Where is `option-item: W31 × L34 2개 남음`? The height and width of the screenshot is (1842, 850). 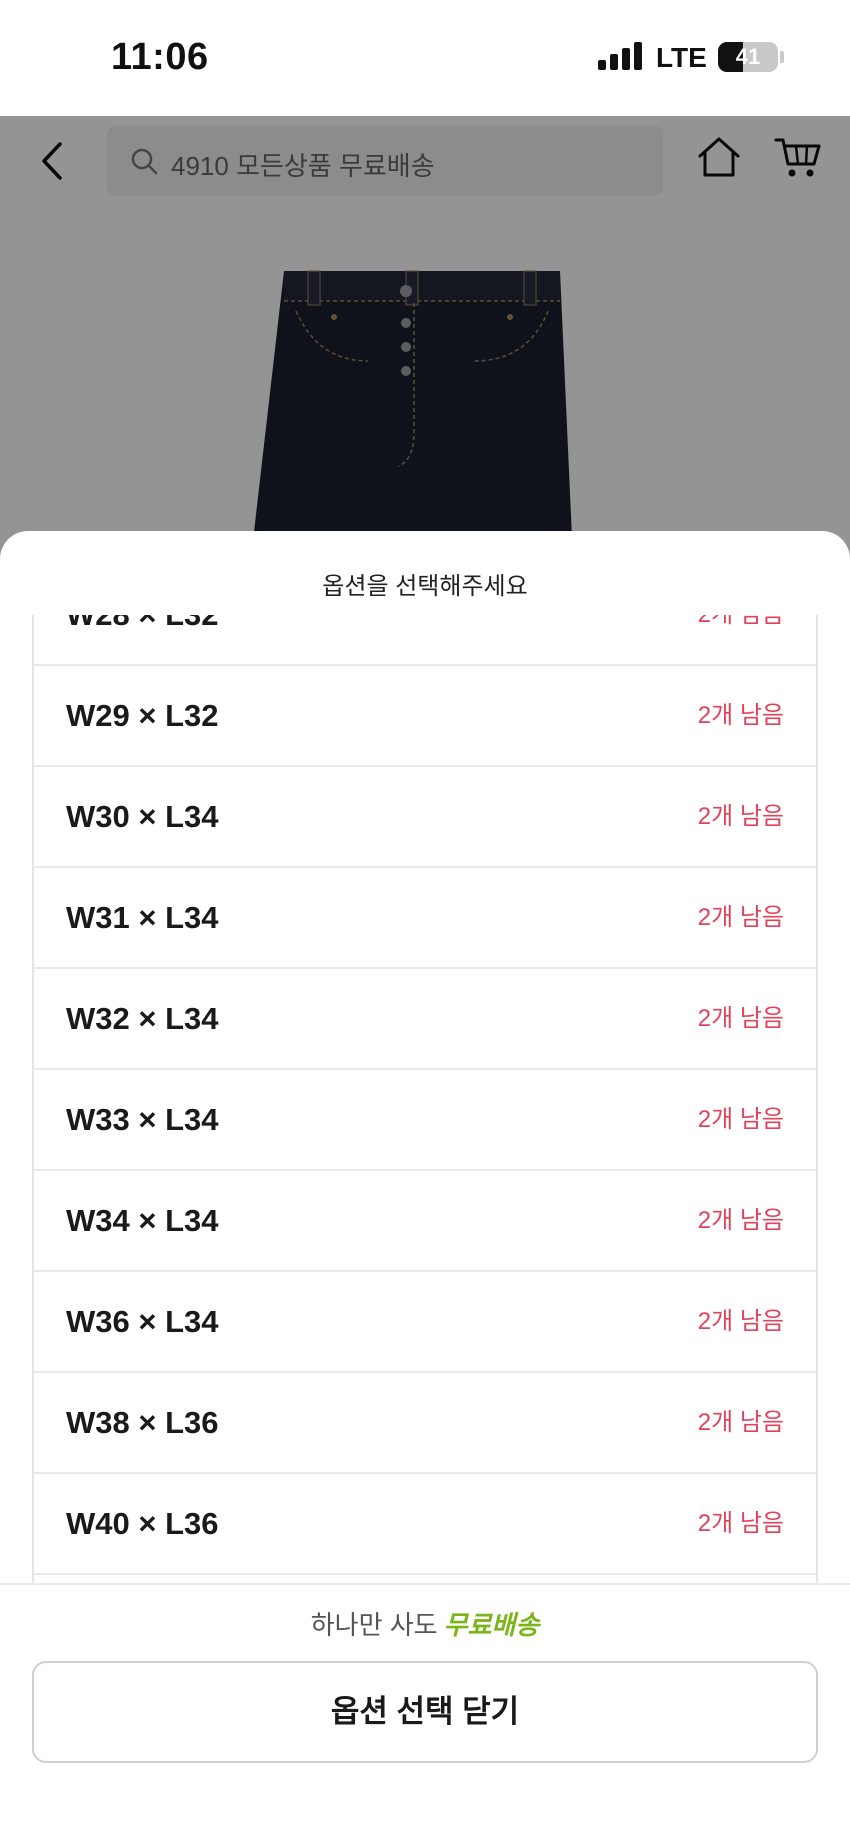
option-item: W31 × L34 2개 남음 is located at coordinates (425, 918).